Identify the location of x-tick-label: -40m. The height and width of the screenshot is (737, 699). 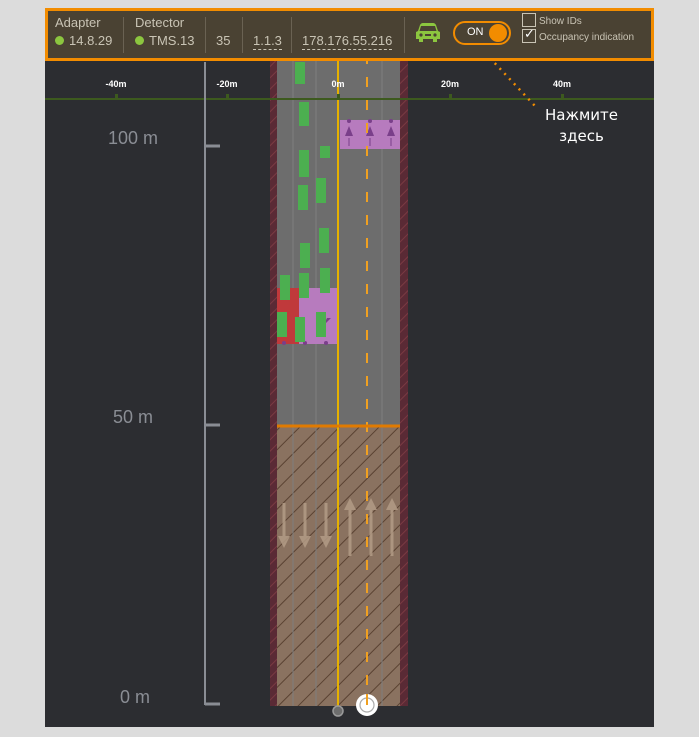
(116, 84).